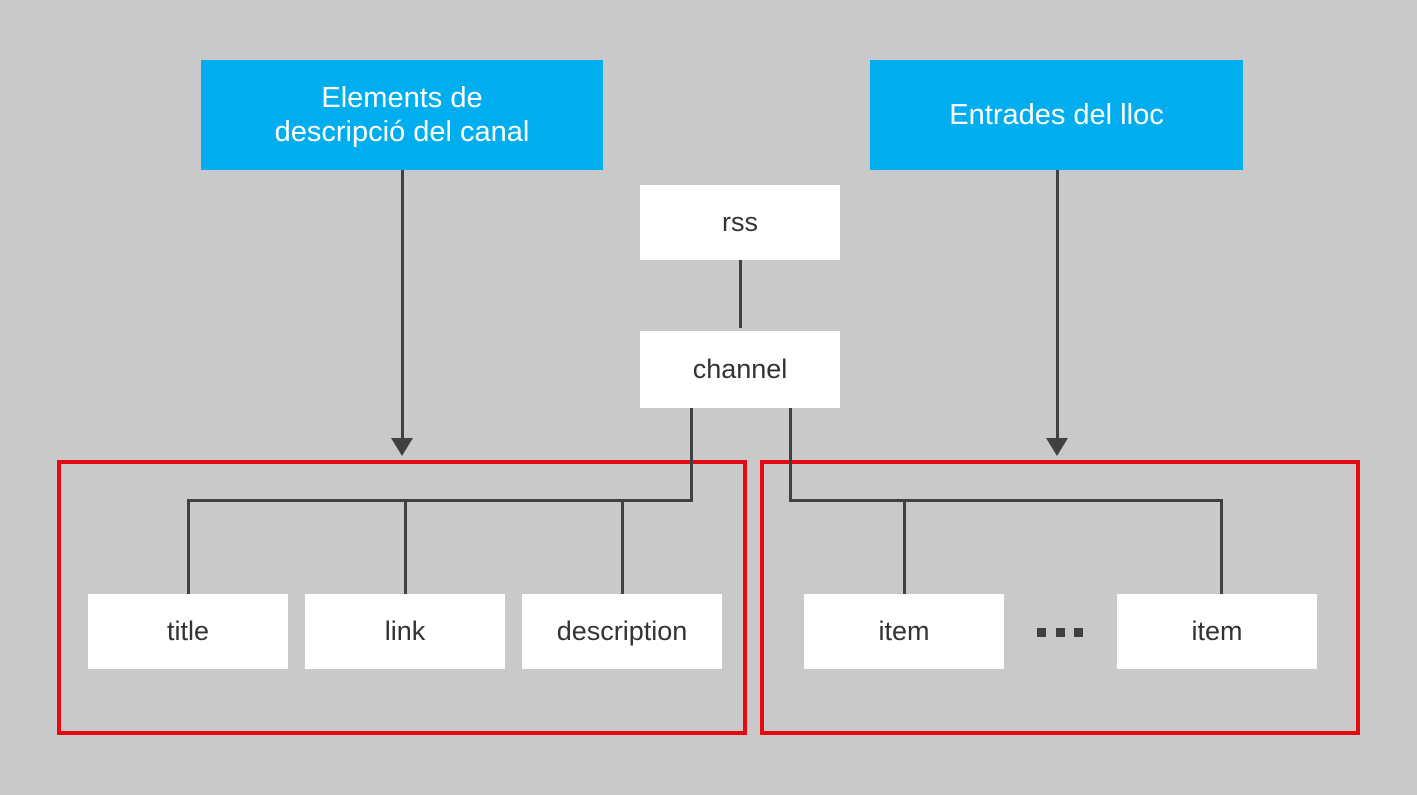  I want to click on annotation-arrow-line-right, so click(1057, 304).